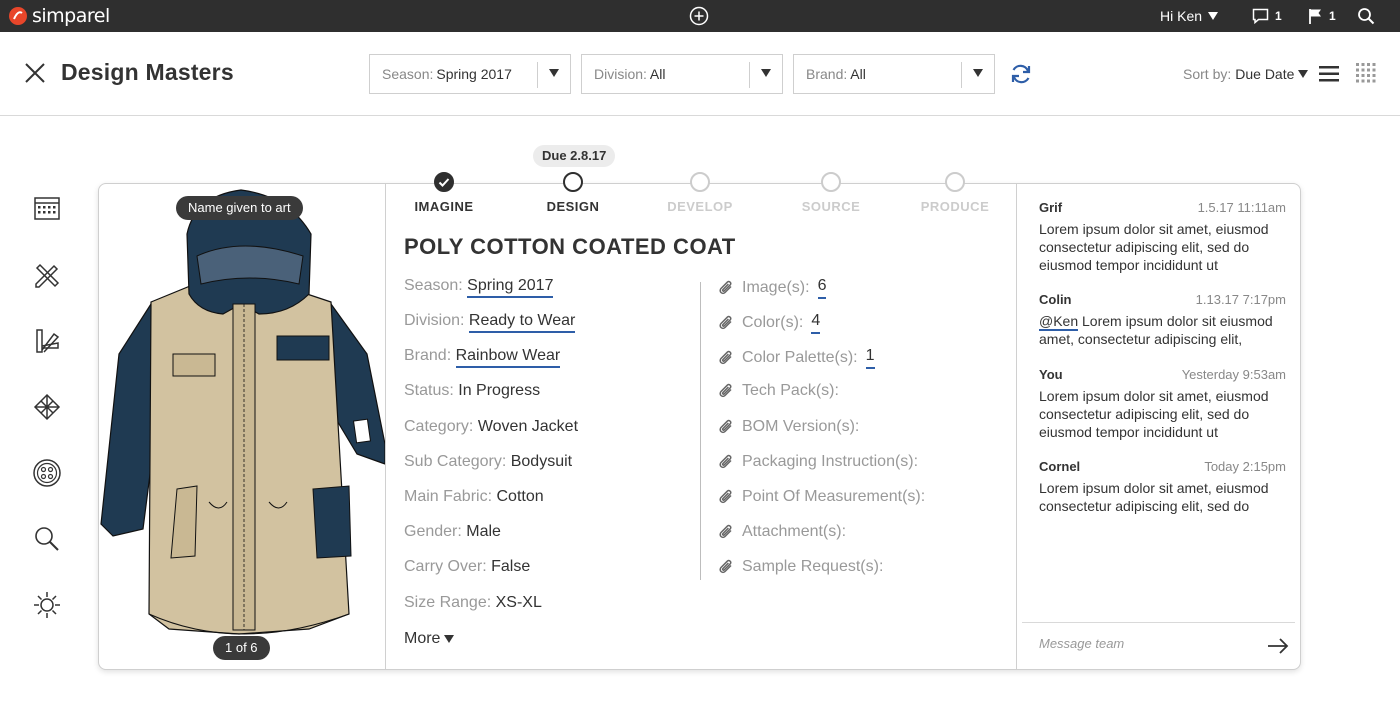 The width and height of the screenshot is (1400, 716). Describe the element at coordinates (448, 602) in the screenshot. I see `field-key: Size Range:` at that location.